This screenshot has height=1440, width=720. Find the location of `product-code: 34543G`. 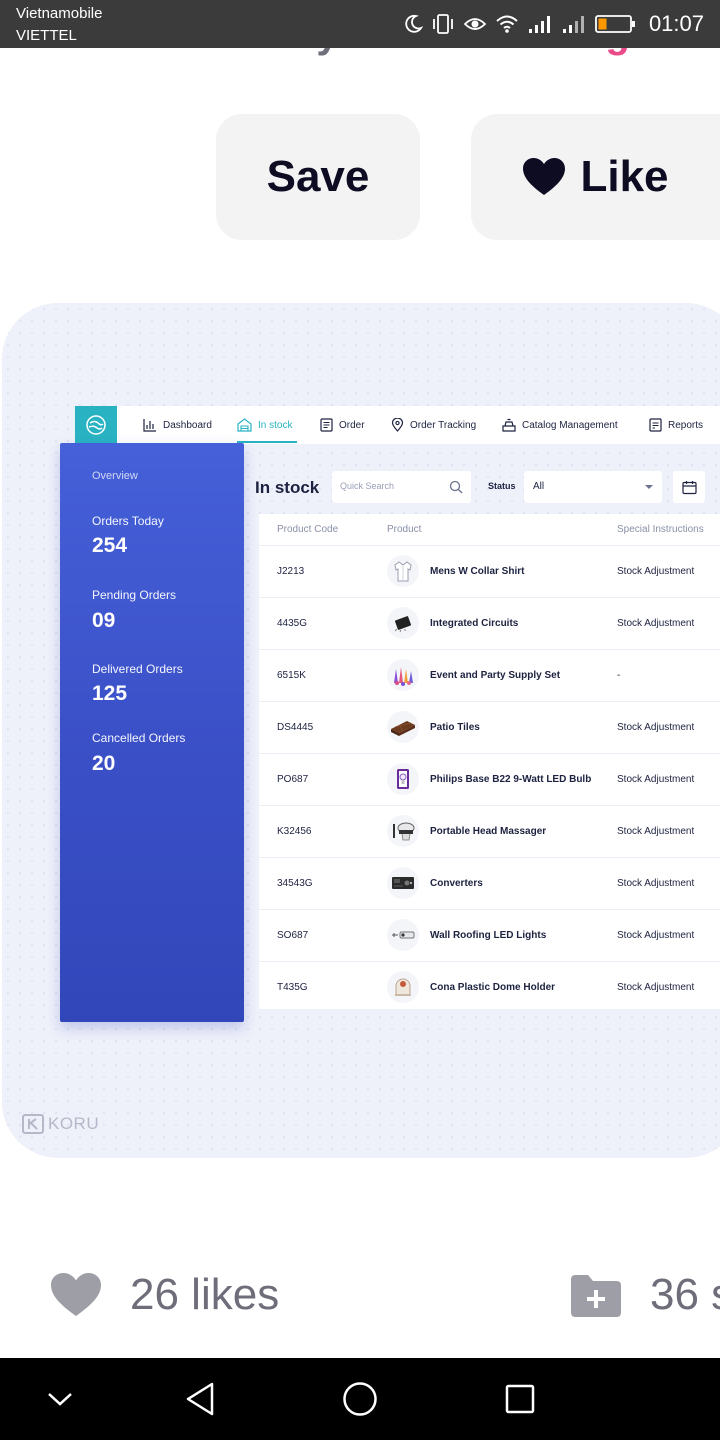

product-code: 34543G is located at coordinates (295, 883).